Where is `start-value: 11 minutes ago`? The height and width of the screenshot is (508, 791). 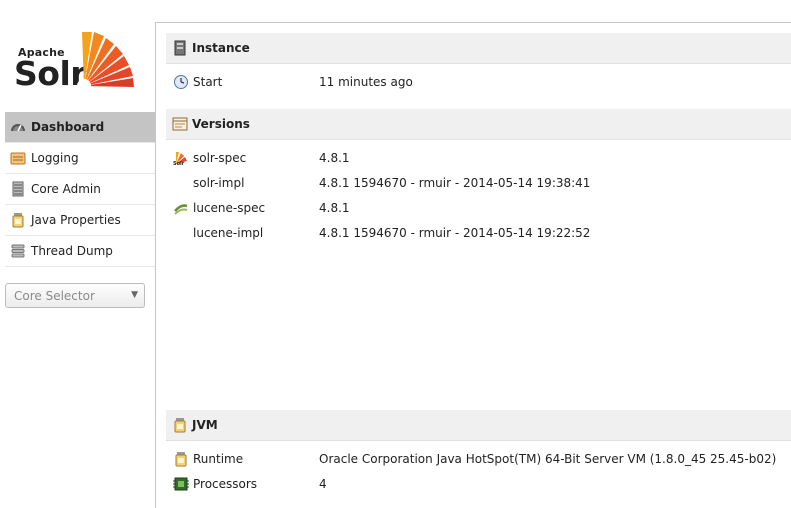
start-value: 11 minutes ago is located at coordinates (366, 82).